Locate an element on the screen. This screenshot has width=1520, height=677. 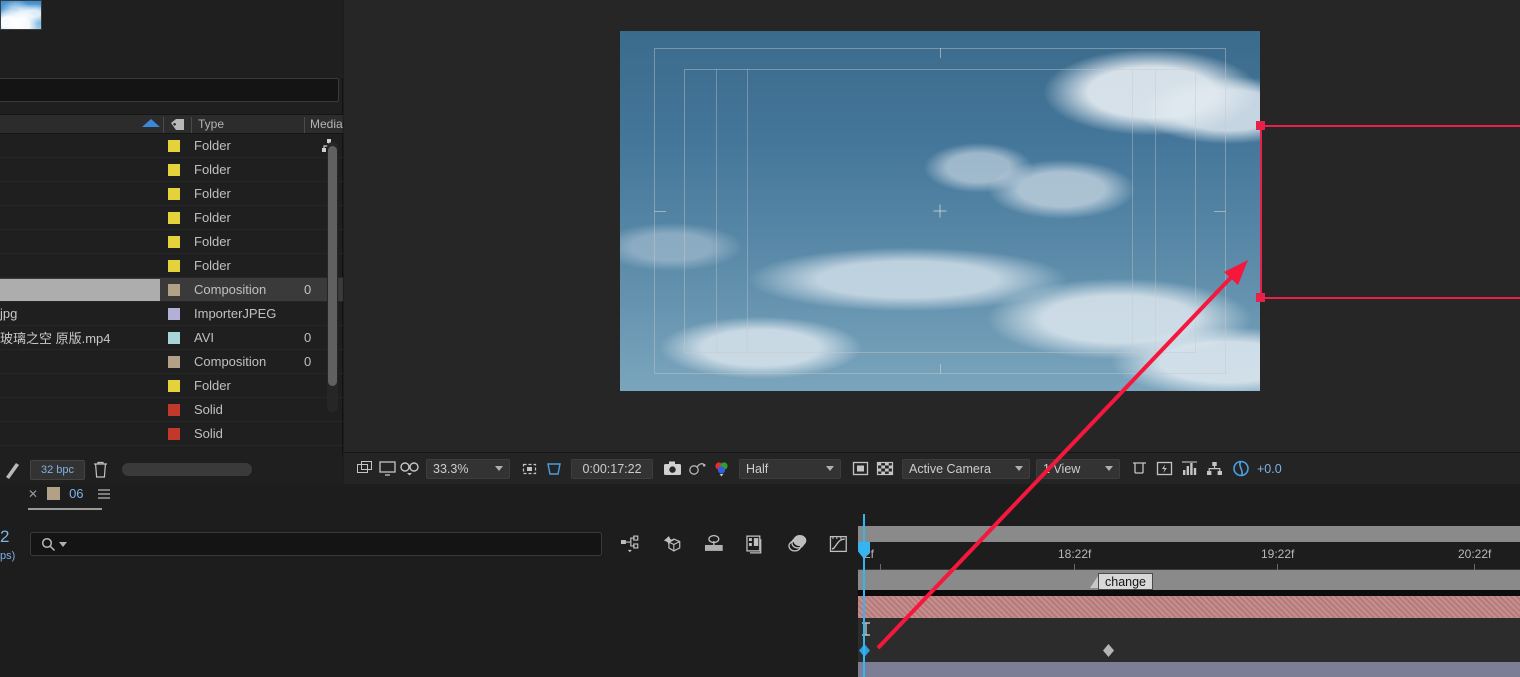
project-scrollbar is located at coordinates (332, 277).